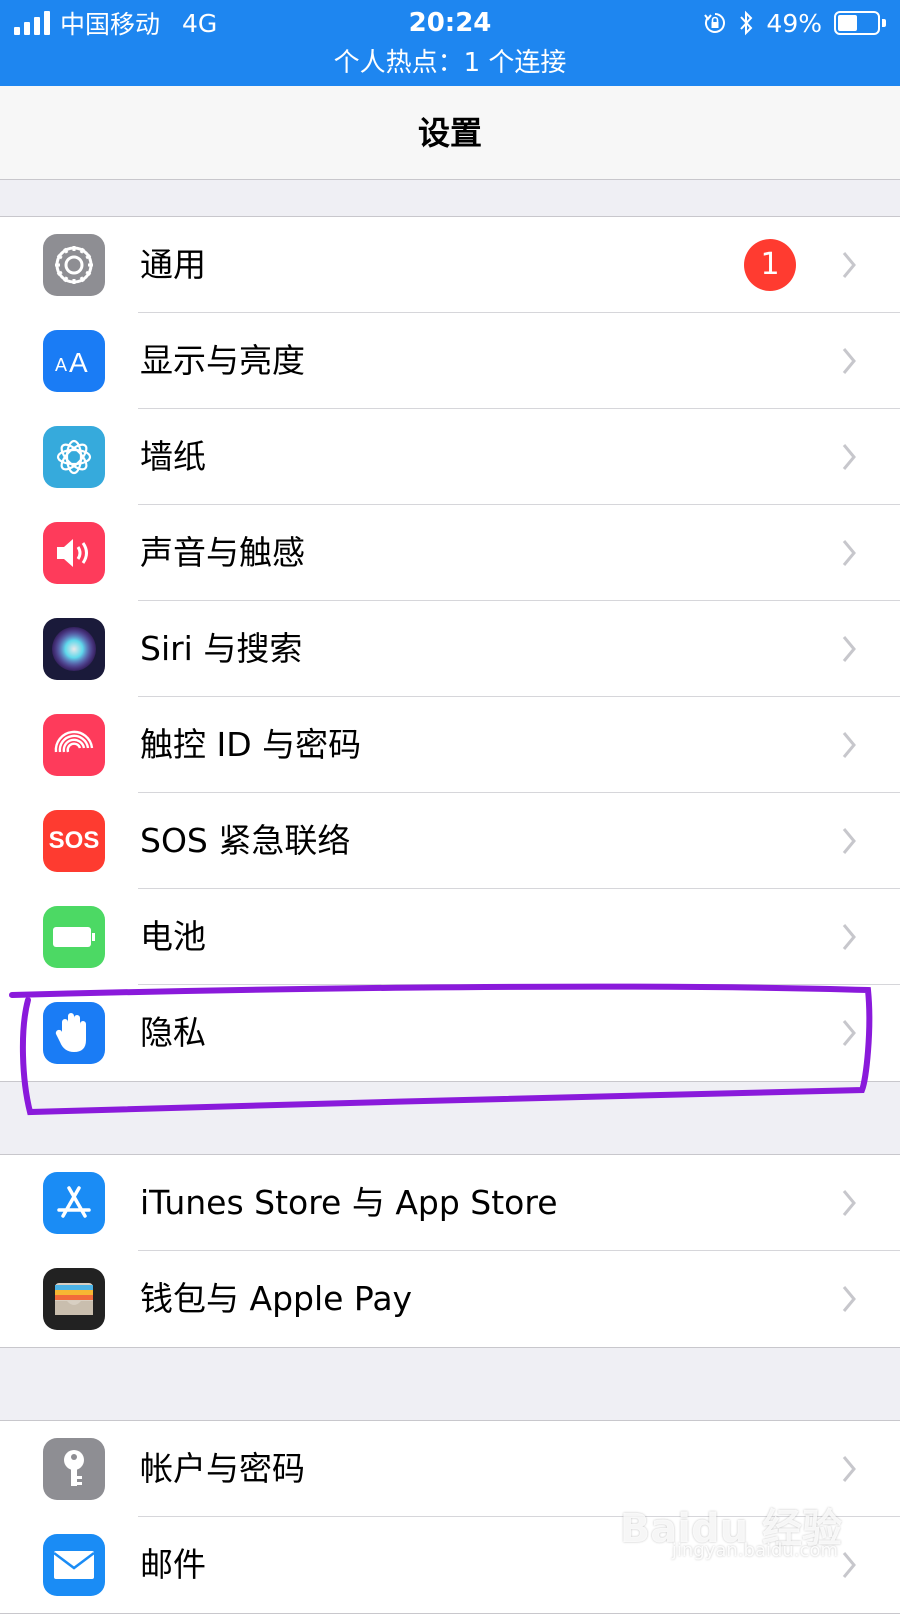 This screenshot has width=900, height=1614. Describe the element at coordinates (74, 1299) in the screenshot. I see `wallet-icon` at that location.